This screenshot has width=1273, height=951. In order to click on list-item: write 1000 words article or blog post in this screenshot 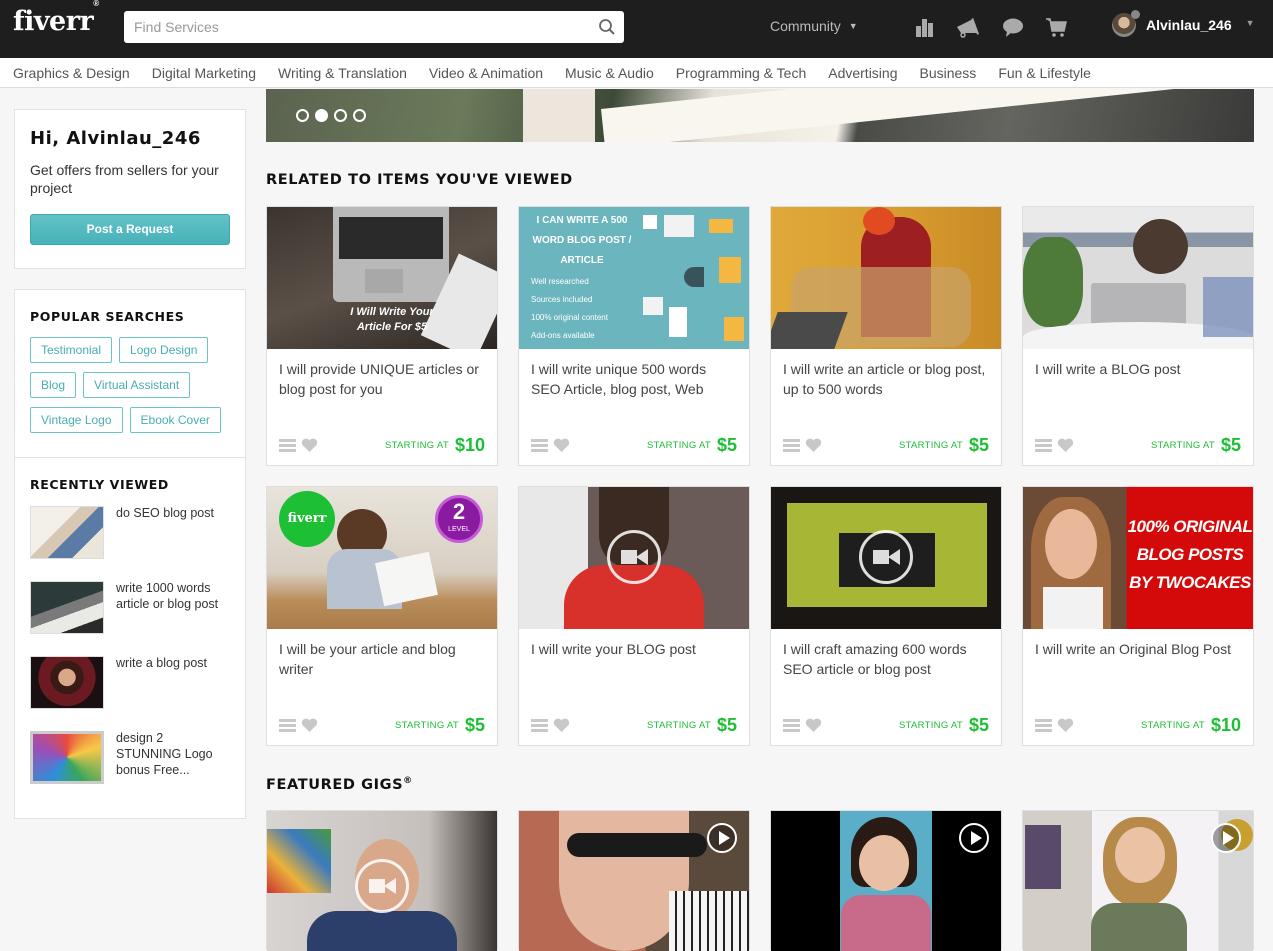, I will do `click(130, 618)`.